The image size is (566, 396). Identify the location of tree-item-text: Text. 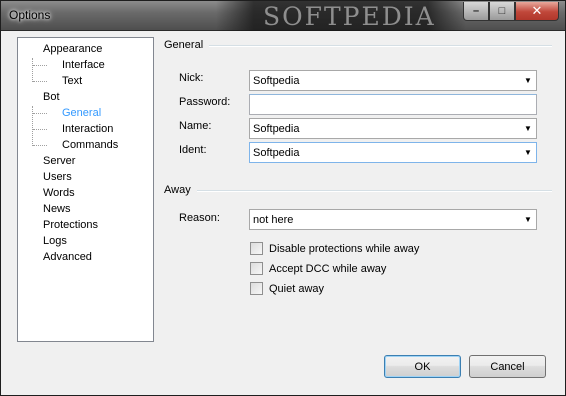
(72, 81).